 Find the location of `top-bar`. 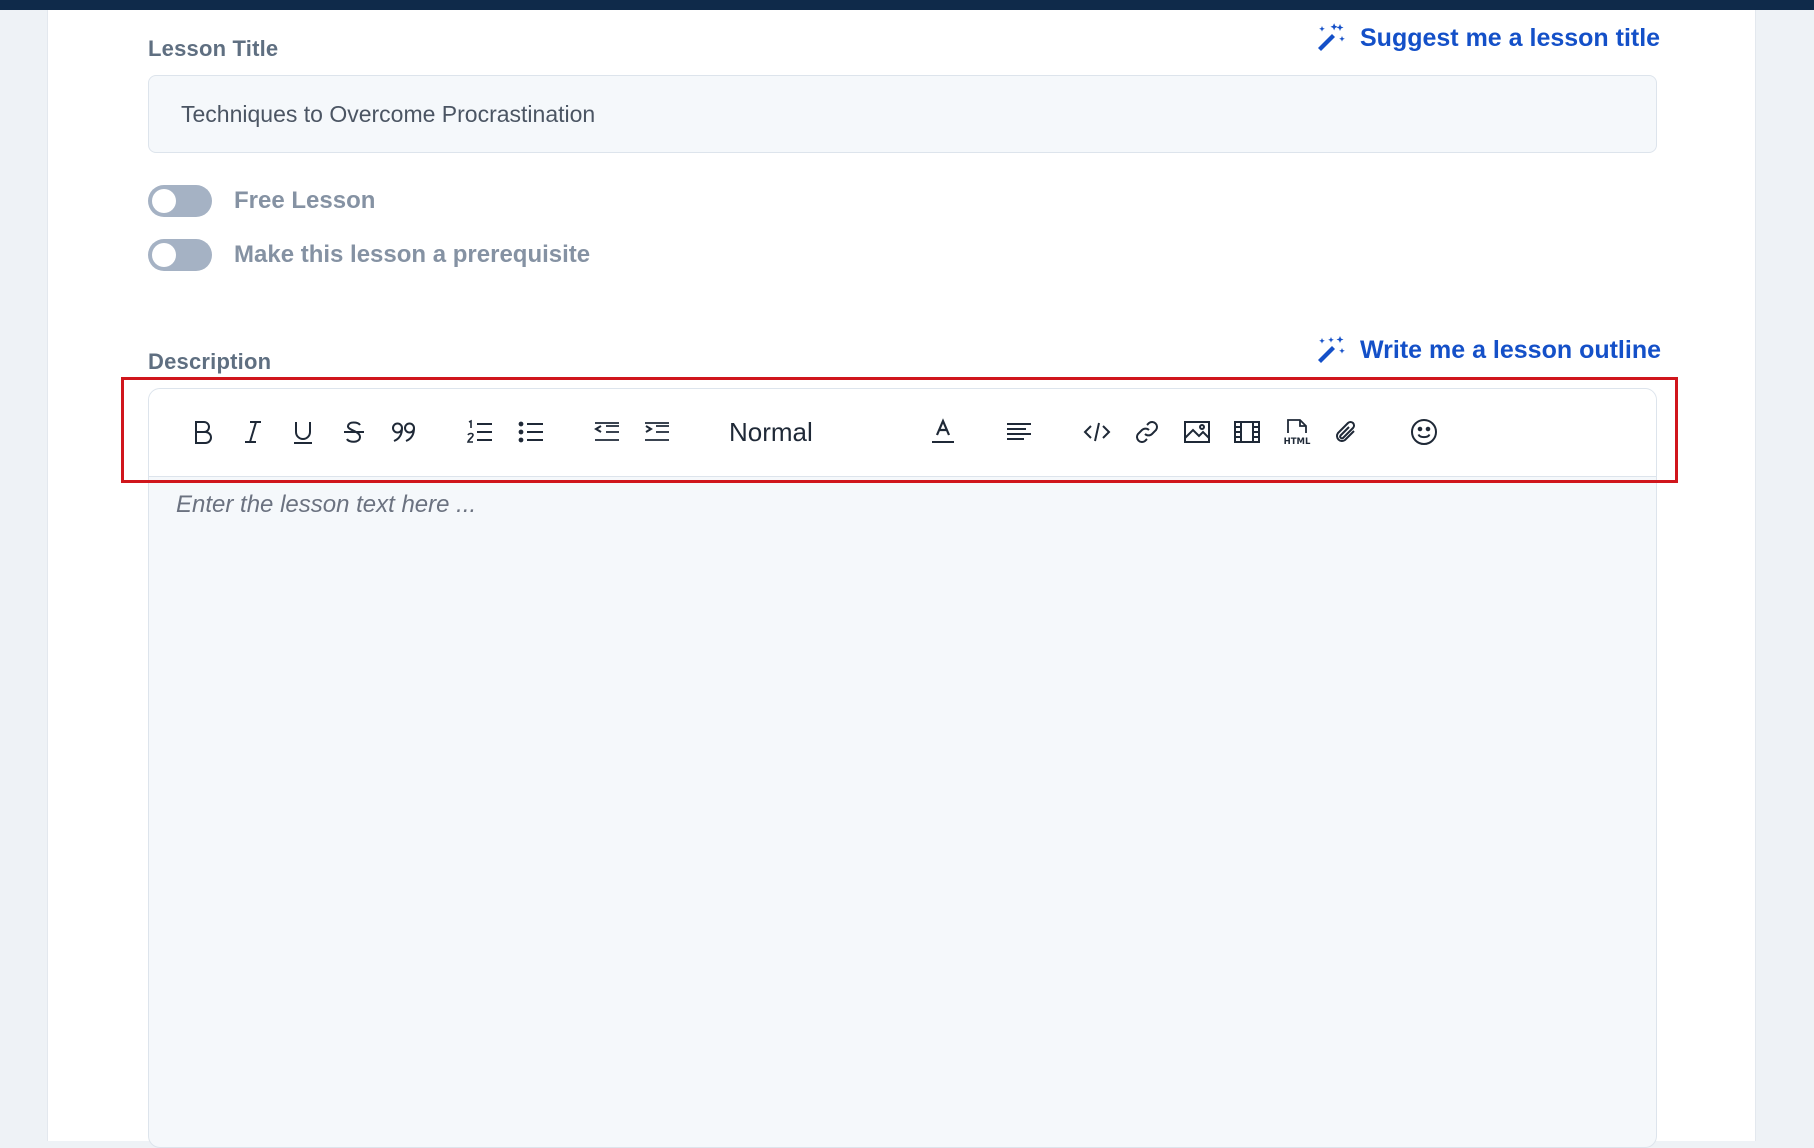

top-bar is located at coordinates (907, 5).